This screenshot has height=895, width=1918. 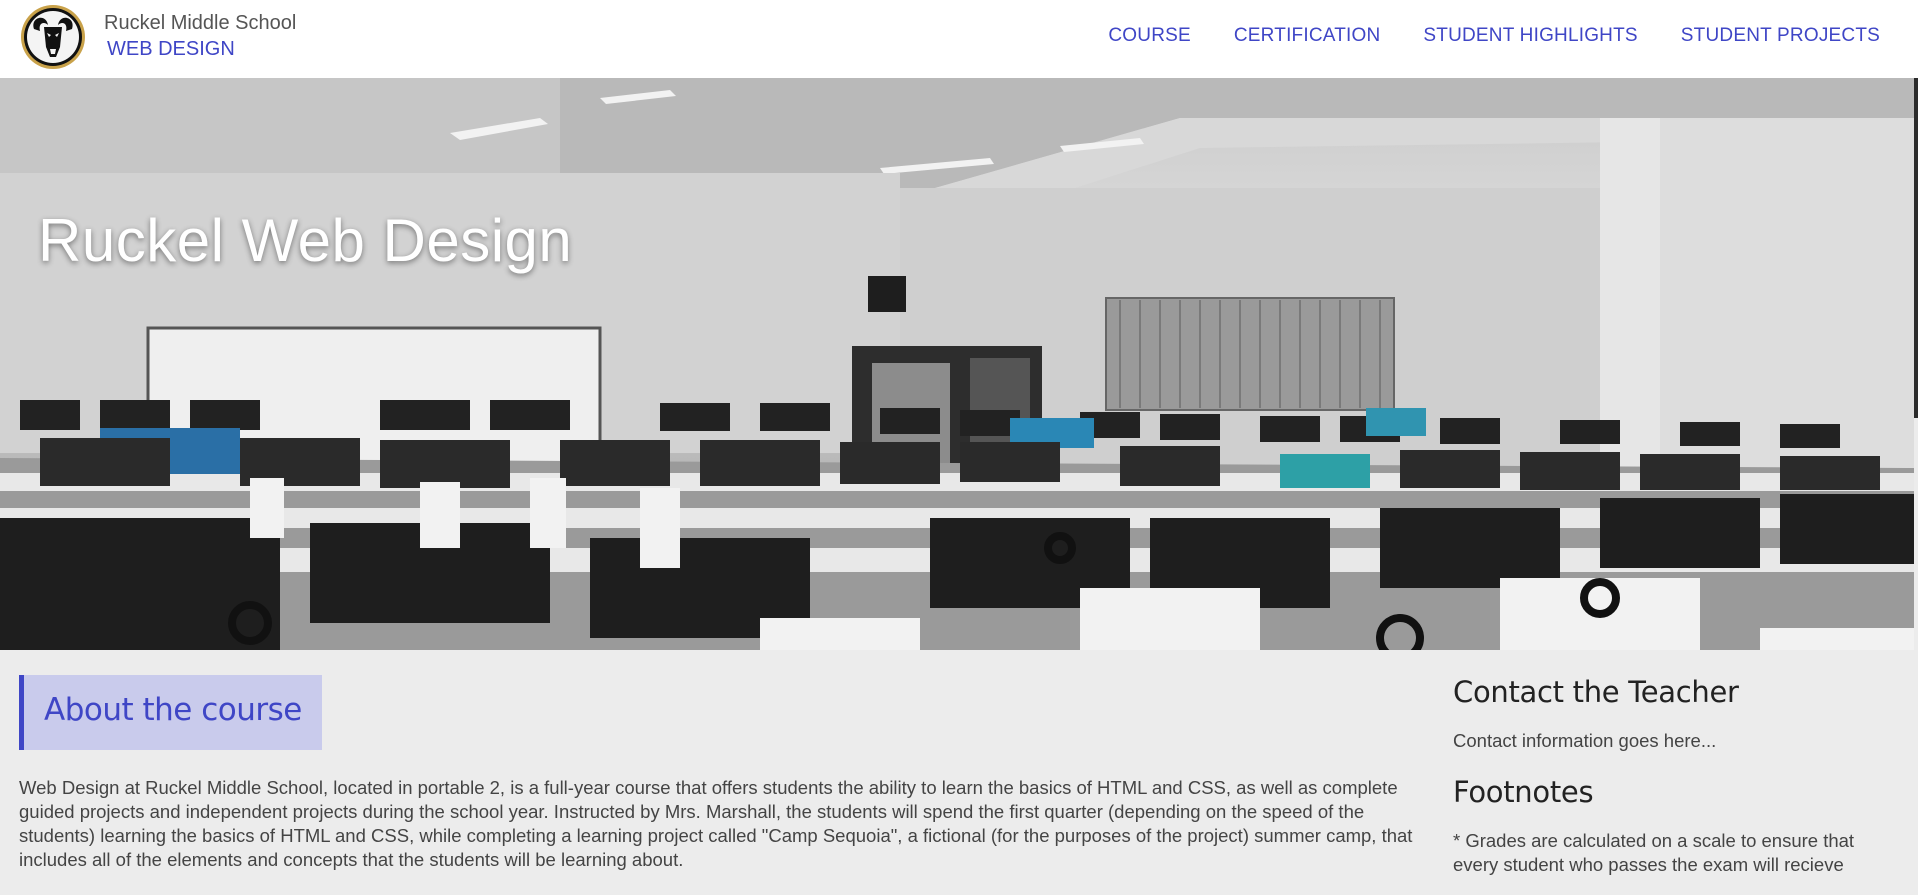 What do you see at coordinates (171, 49) in the screenshot?
I see `course-name: WEB DESIGN` at bounding box center [171, 49].